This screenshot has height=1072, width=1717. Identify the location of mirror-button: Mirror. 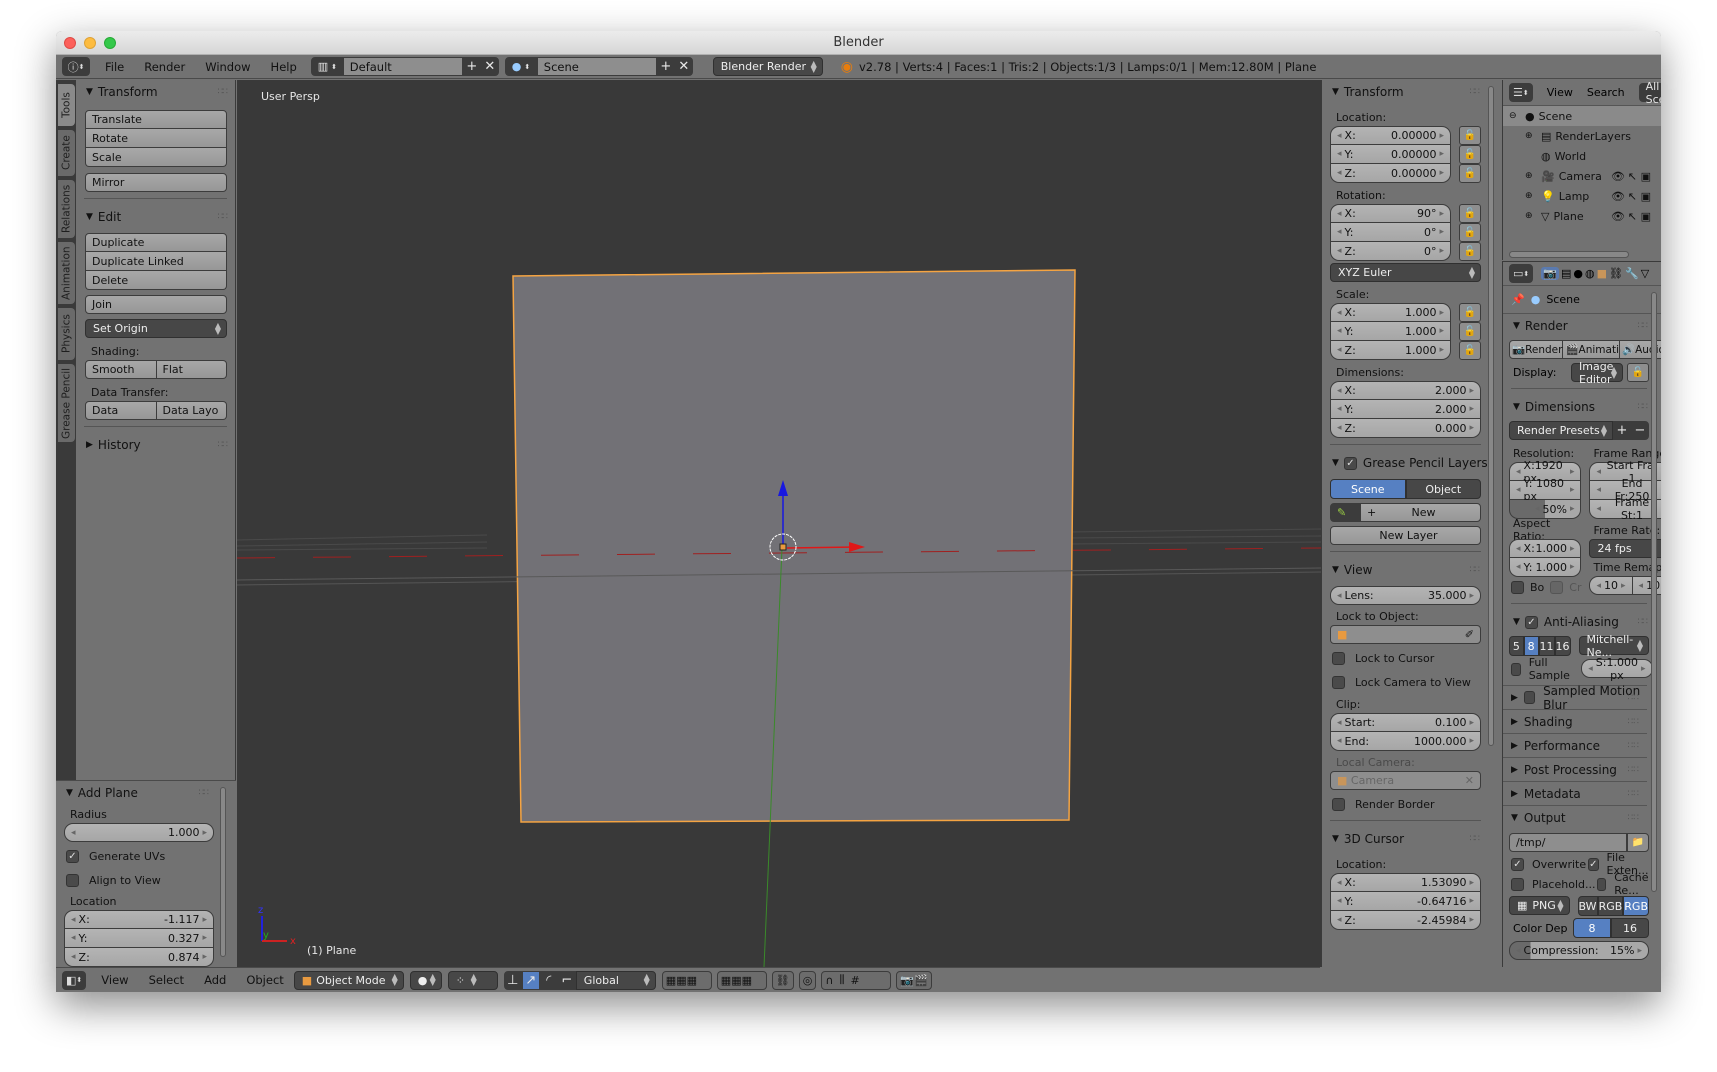
(156, 182).